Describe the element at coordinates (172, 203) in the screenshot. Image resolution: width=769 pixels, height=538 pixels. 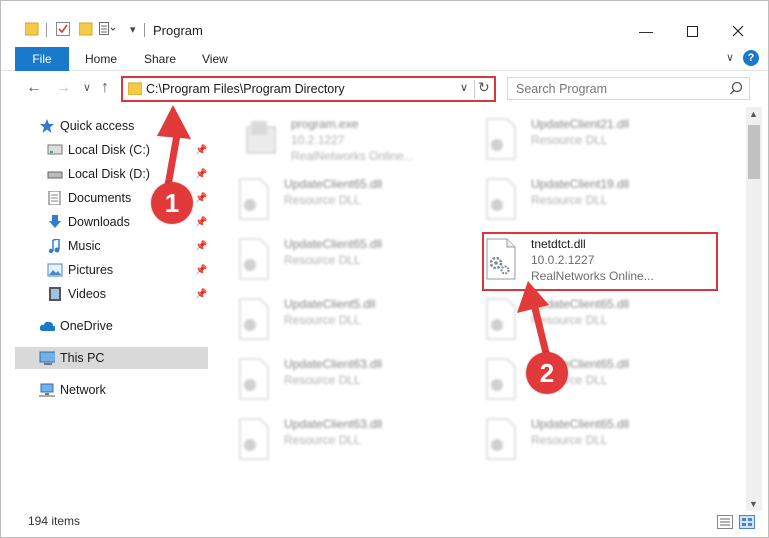
I see `step-1-callout: 1` at that location.